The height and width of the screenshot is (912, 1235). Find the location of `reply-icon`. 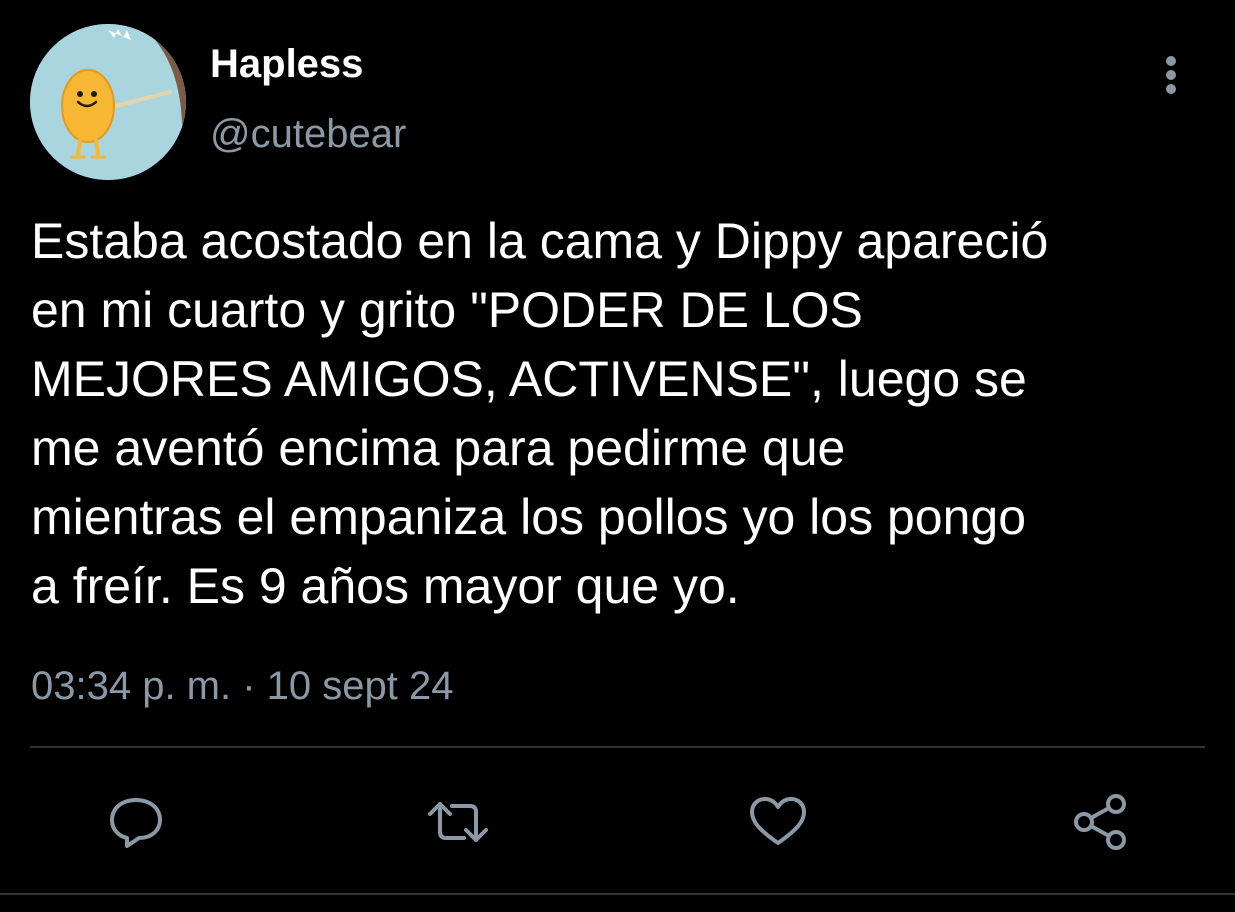

reply-icon is located at coordinates (136, 823).